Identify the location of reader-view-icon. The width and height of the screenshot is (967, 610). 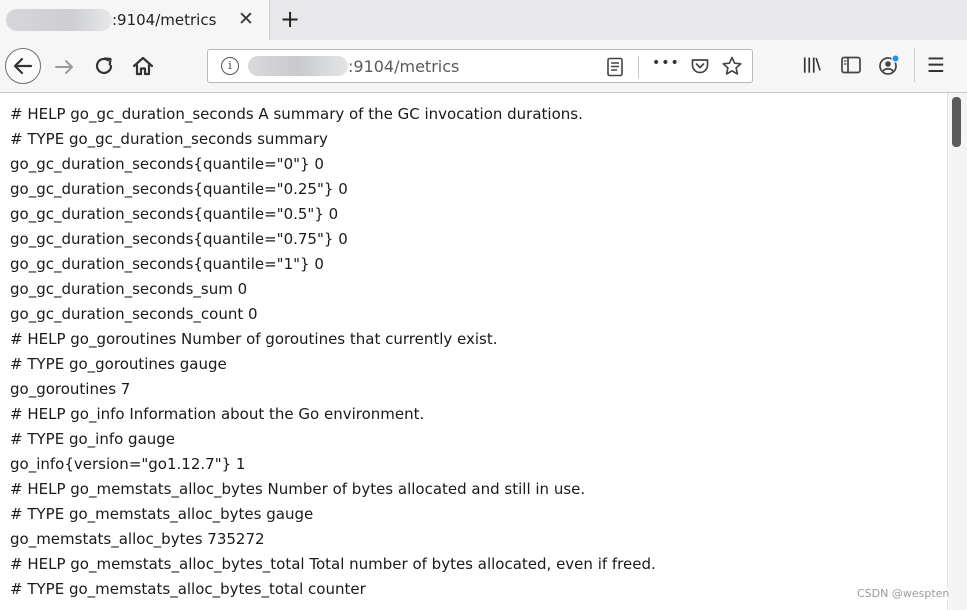
(615, 67).